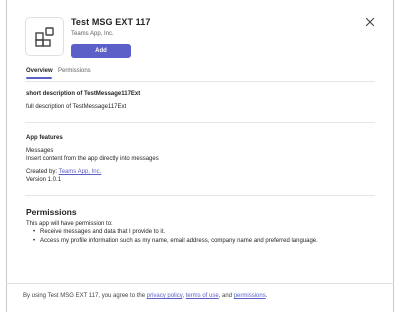  I want to click on short-description: short description of TestMessage117Ext, so click(83, 94).